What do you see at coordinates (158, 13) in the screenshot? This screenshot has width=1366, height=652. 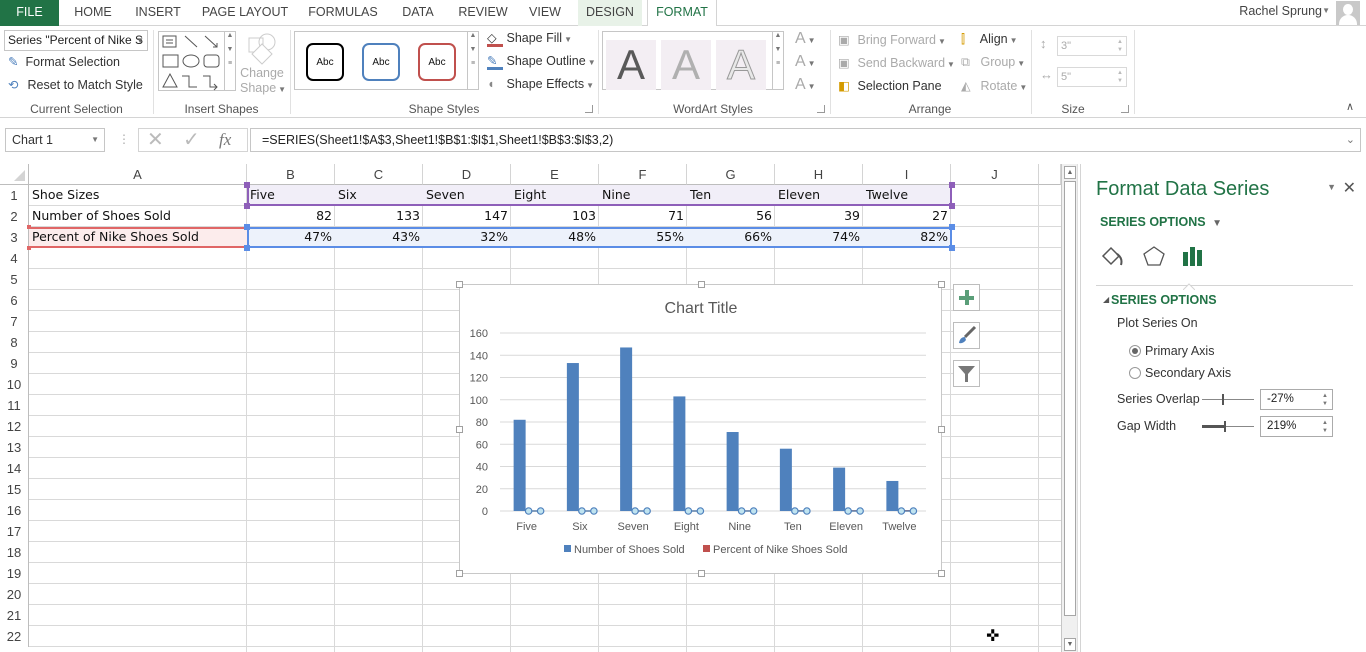 I see `tab-insert: INSERT` at bounding box center [158, 13].